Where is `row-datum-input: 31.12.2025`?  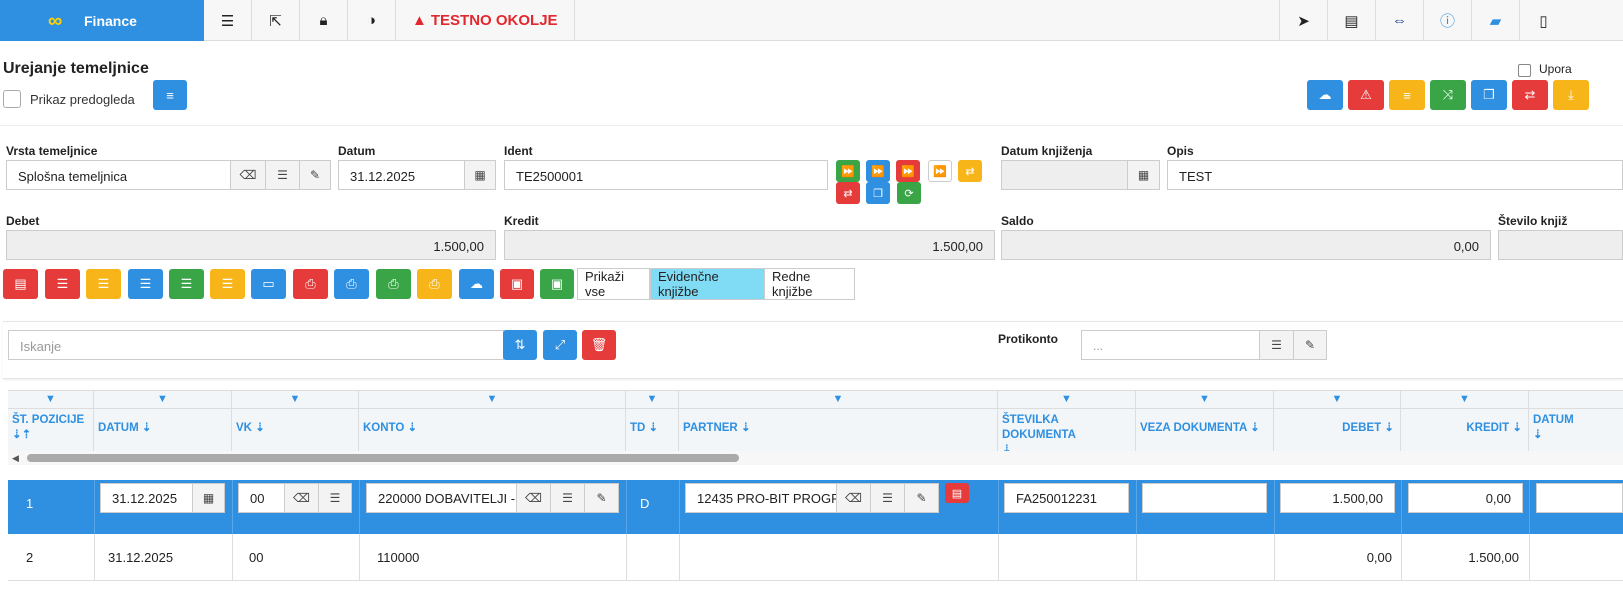 row-datum-input: 31.12.2025 is located at coordinates (146, 498).